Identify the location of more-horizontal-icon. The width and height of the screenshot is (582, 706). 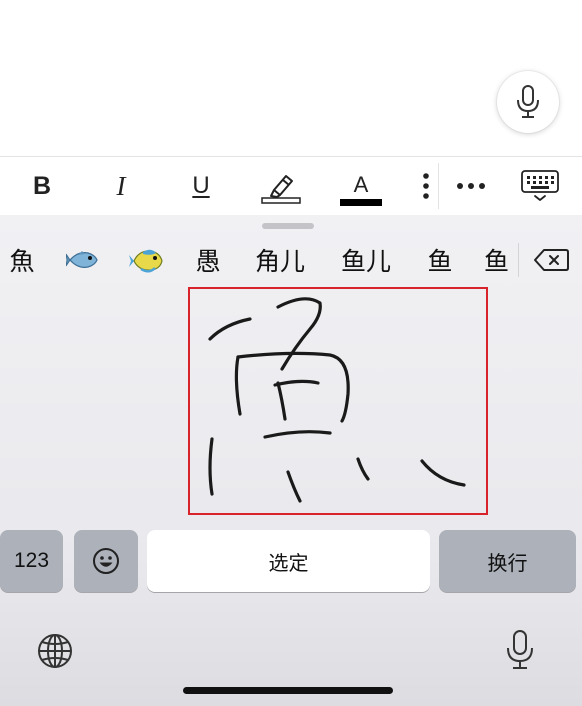
(471, 186).